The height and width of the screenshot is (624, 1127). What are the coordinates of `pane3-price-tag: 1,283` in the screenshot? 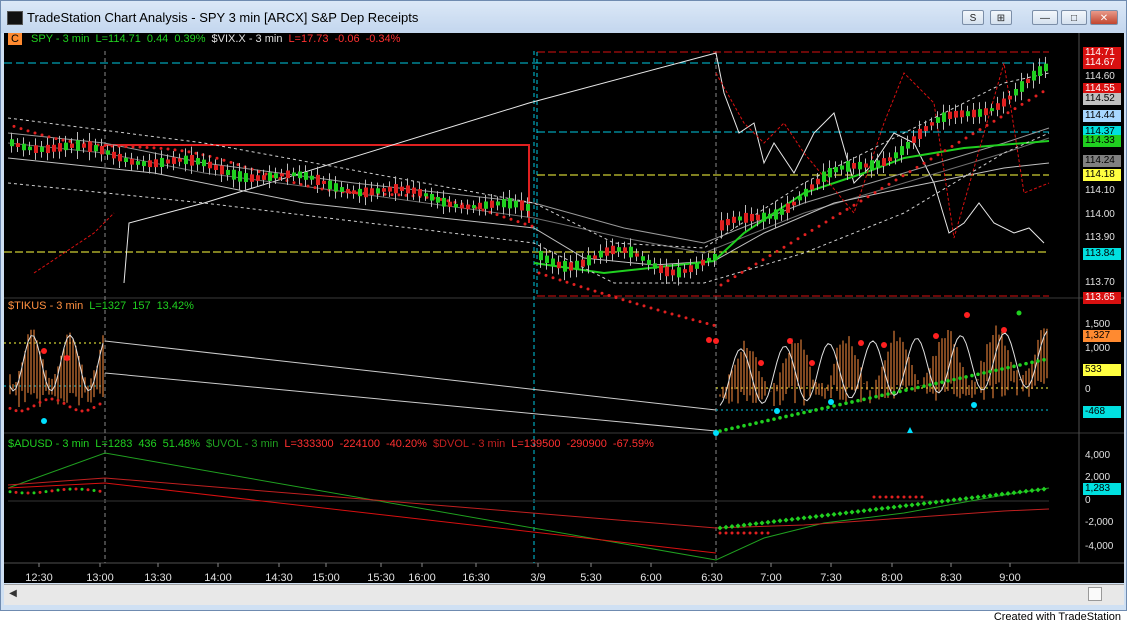 It's located at (1102, 489).